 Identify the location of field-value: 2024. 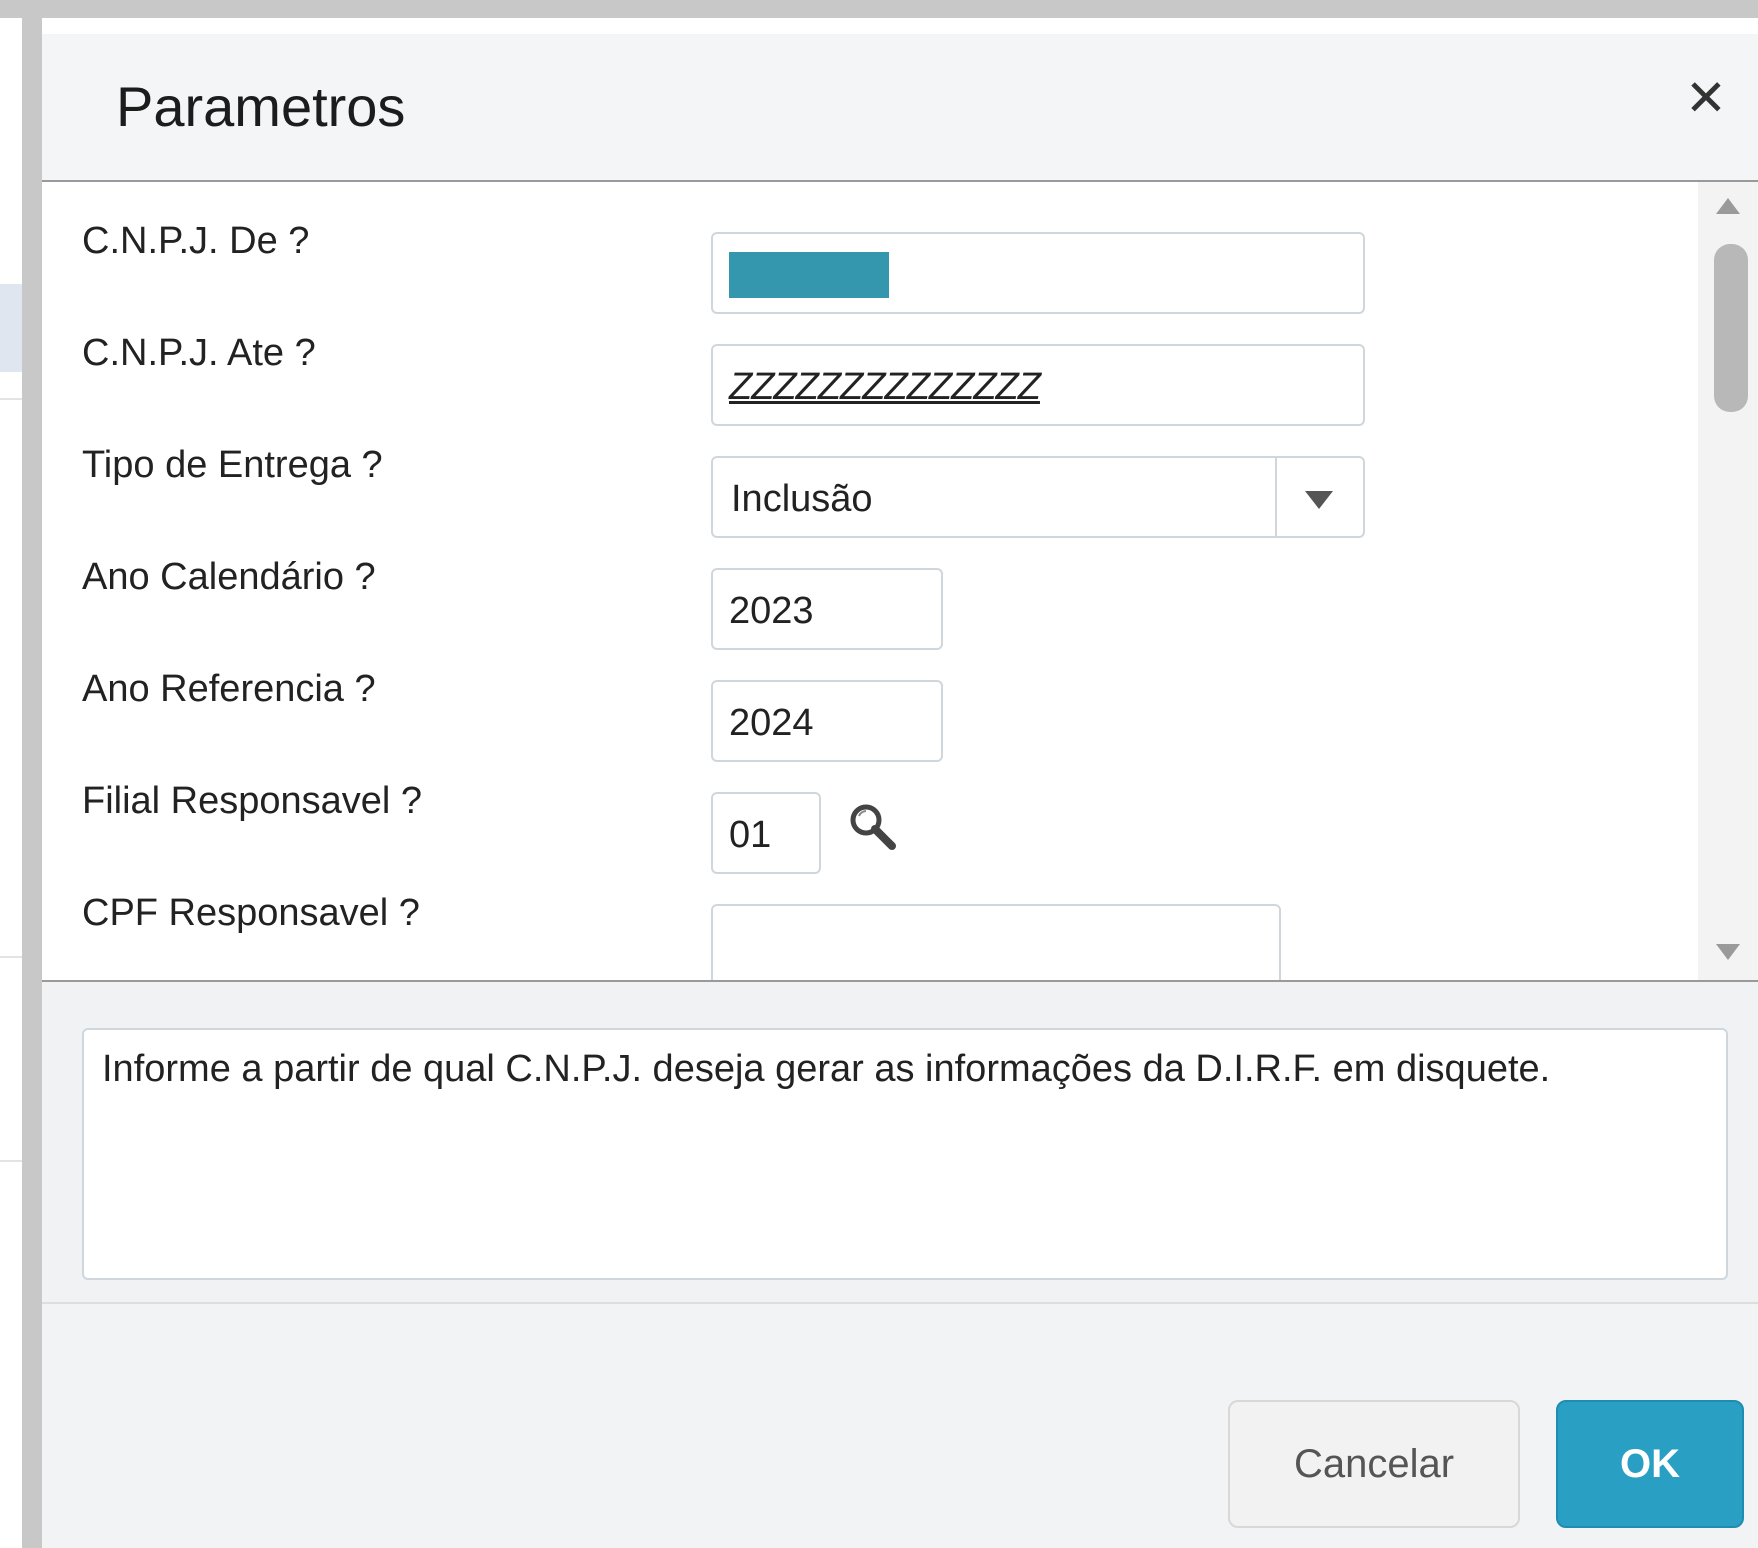
(771, 723).